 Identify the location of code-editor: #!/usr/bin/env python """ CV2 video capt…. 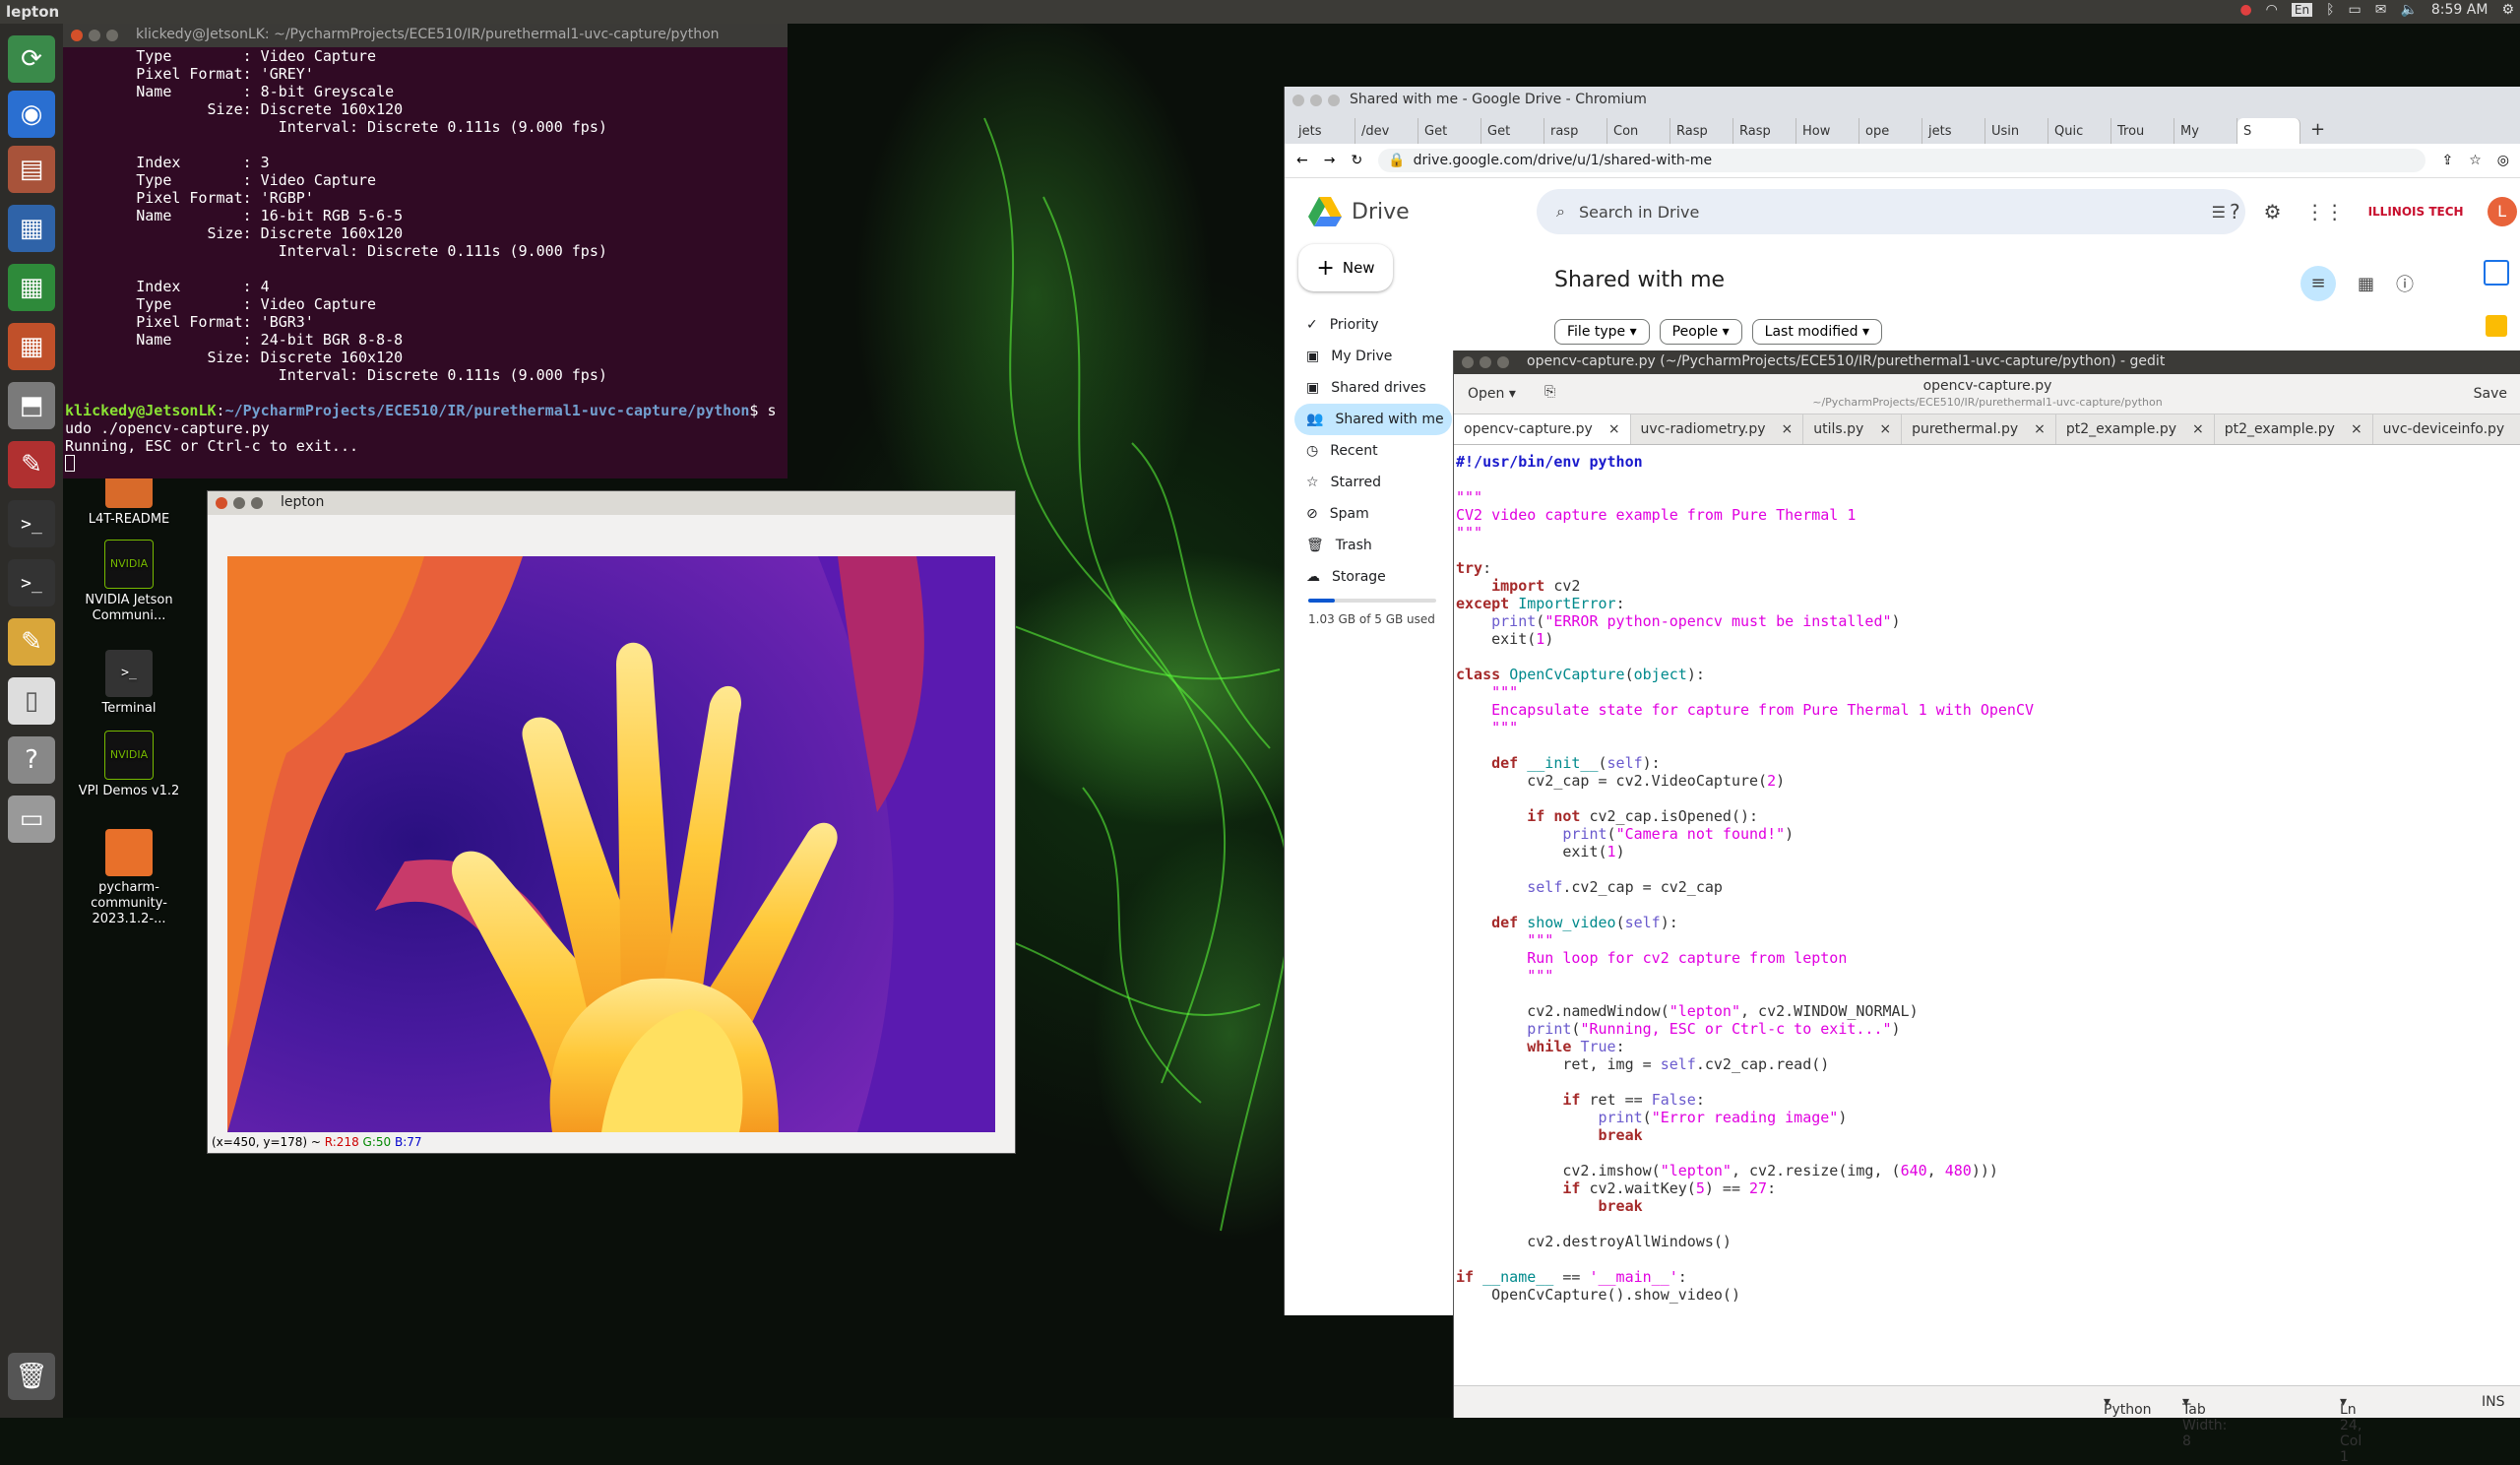
(1745, 879).